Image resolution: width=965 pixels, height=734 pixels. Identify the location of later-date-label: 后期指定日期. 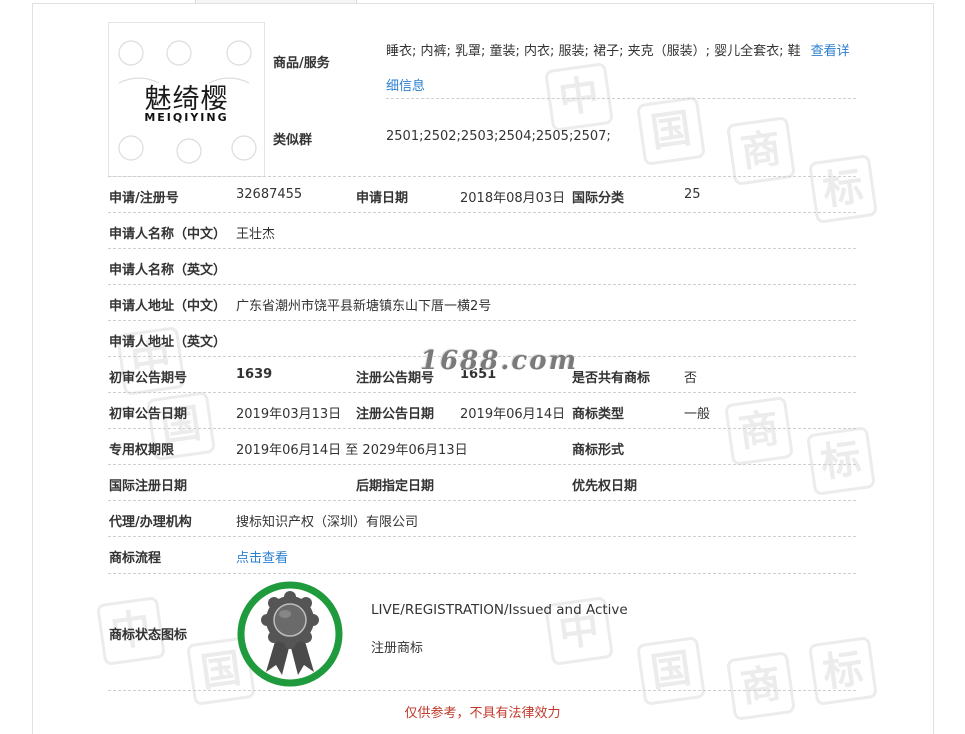
(395, 486).